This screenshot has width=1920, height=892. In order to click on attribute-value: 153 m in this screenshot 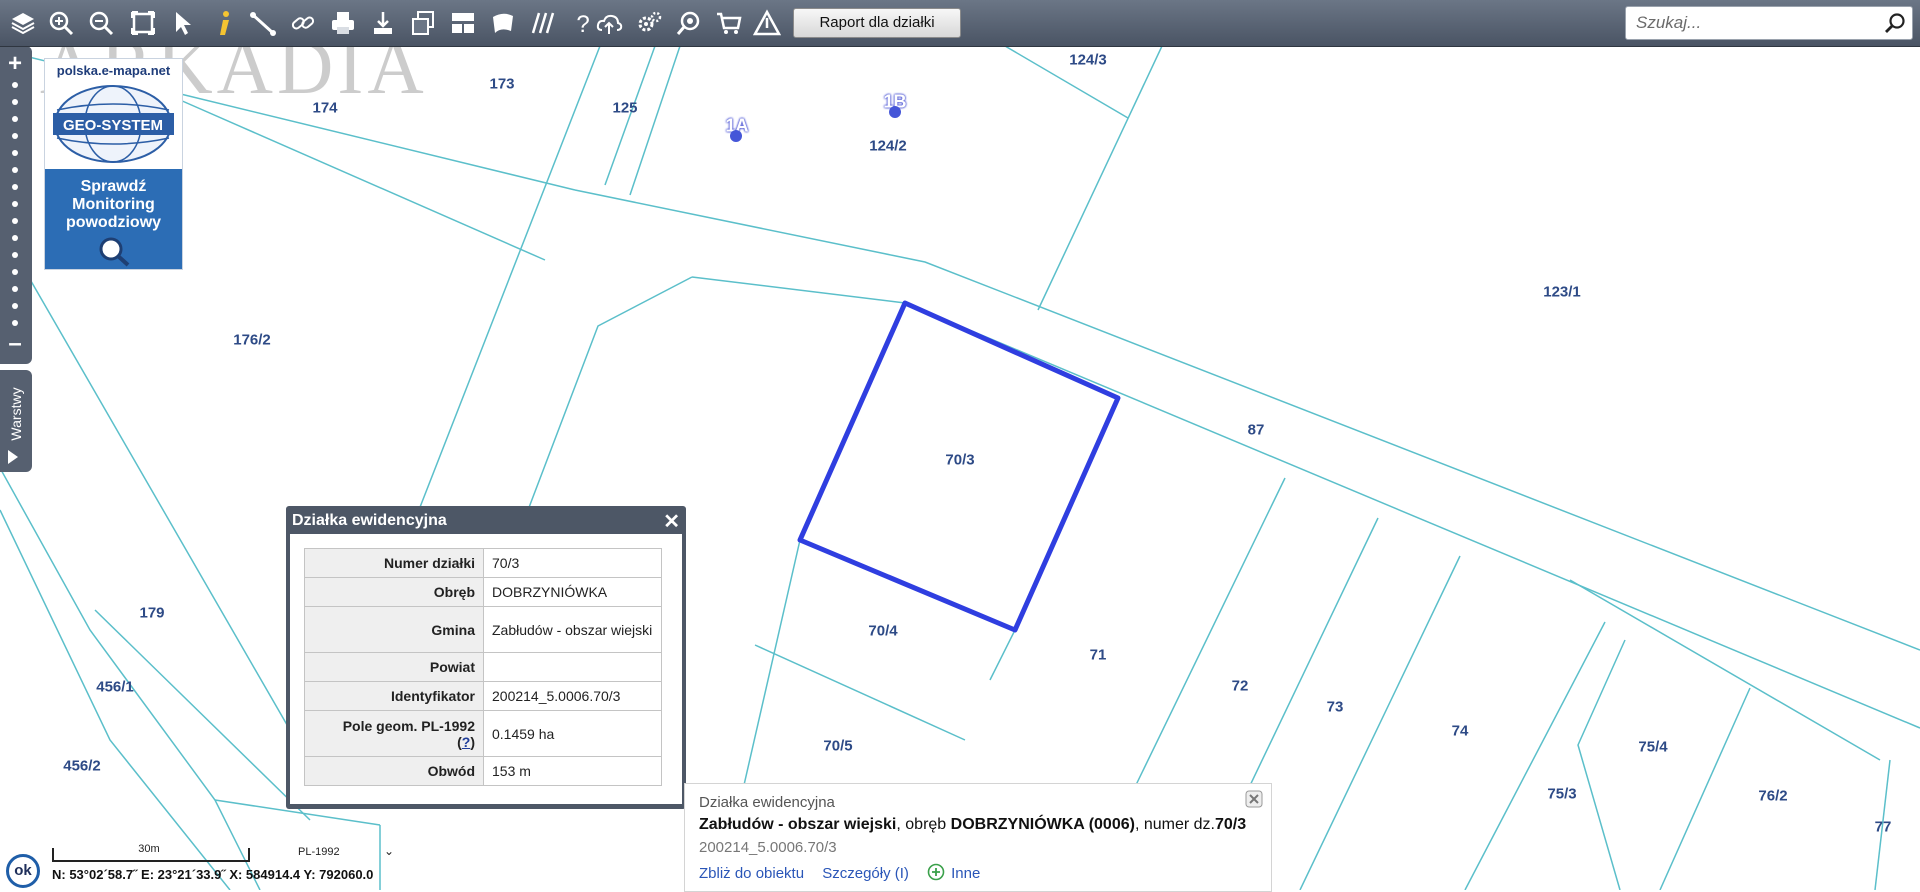, I will do `click(572, 771)`.